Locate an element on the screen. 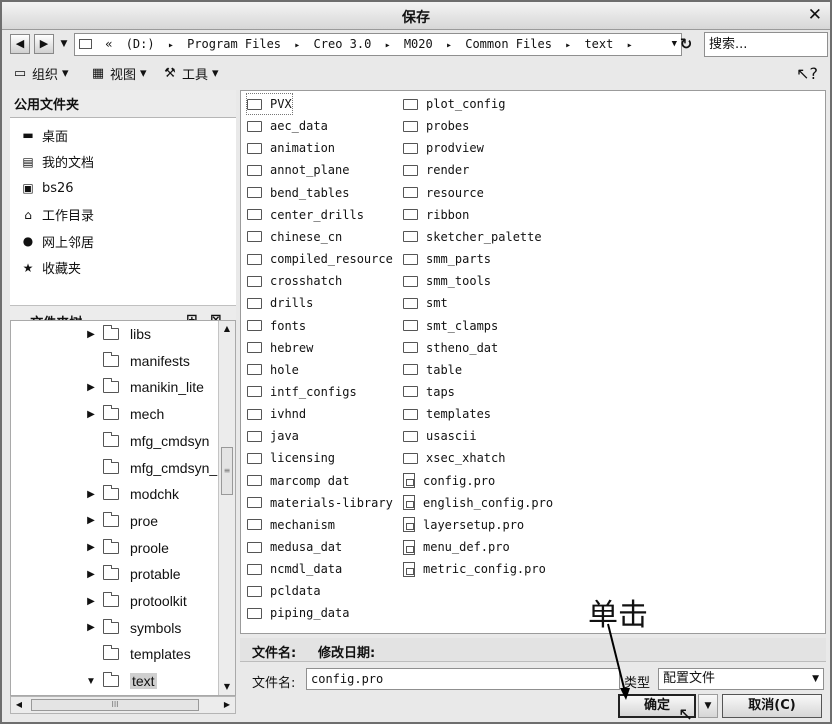 Image resolution: width=832 pixels, height=725 pixels. refresh-icon: ↻ is located at coordinates (686, 44).